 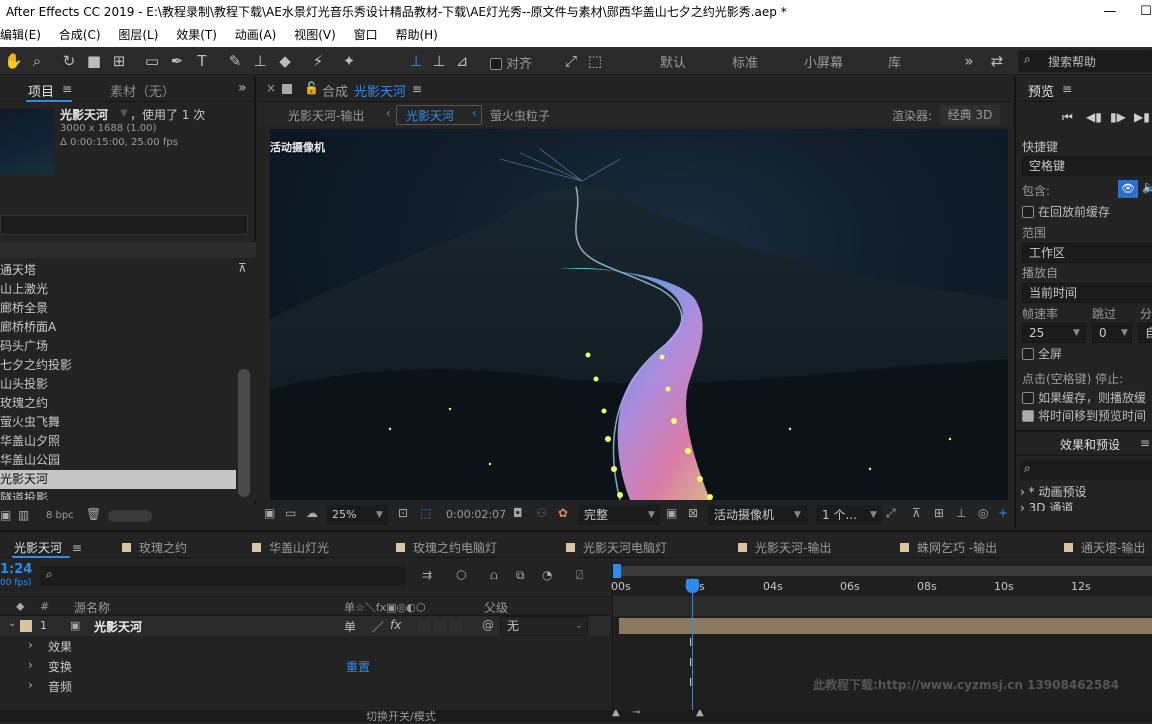 What do you see at coordinates (349, 61) in the screenshot?
I see `puppet-tool-icon: ✦` at bounding box center [349, 61].